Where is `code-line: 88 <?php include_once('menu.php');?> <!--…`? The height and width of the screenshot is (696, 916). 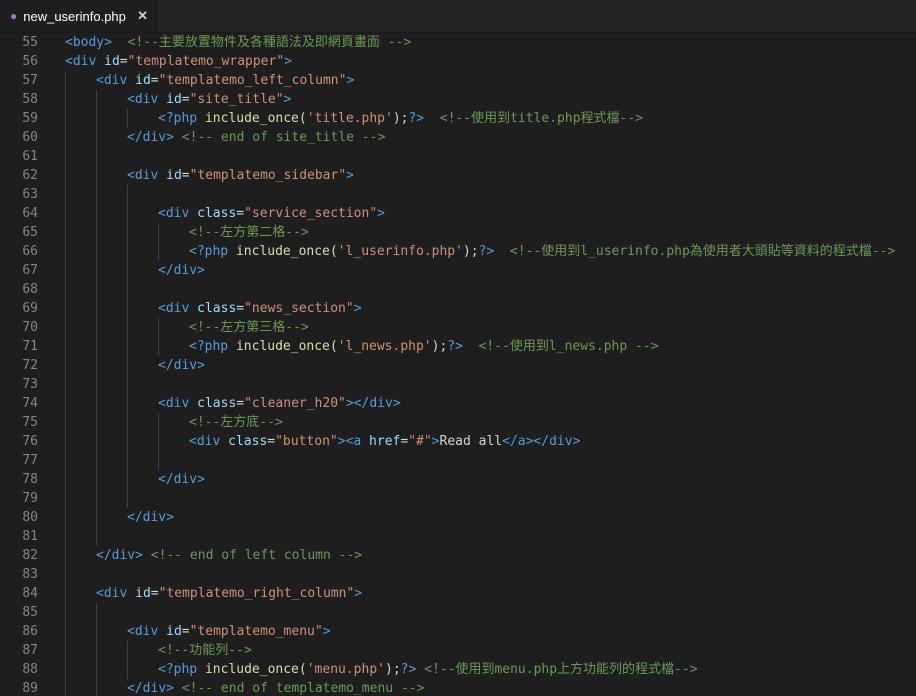
code-line: 88 <?php include_once('menu.php');?> <!--… is located at coordinates (458, 669).